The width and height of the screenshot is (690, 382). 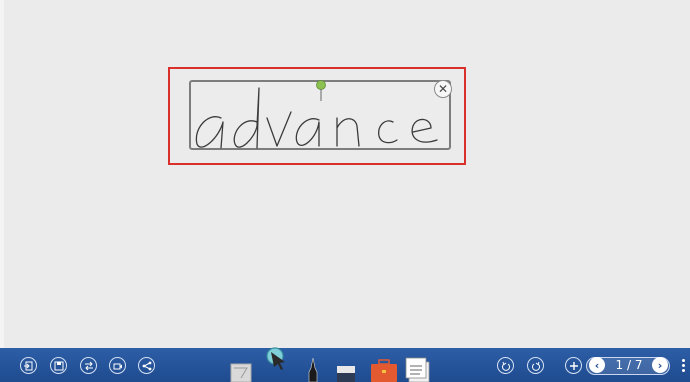 What do you see at coordinates (2, 174) in the screenshot?
I see `canvas-edge` at bounding box center [2, 174].